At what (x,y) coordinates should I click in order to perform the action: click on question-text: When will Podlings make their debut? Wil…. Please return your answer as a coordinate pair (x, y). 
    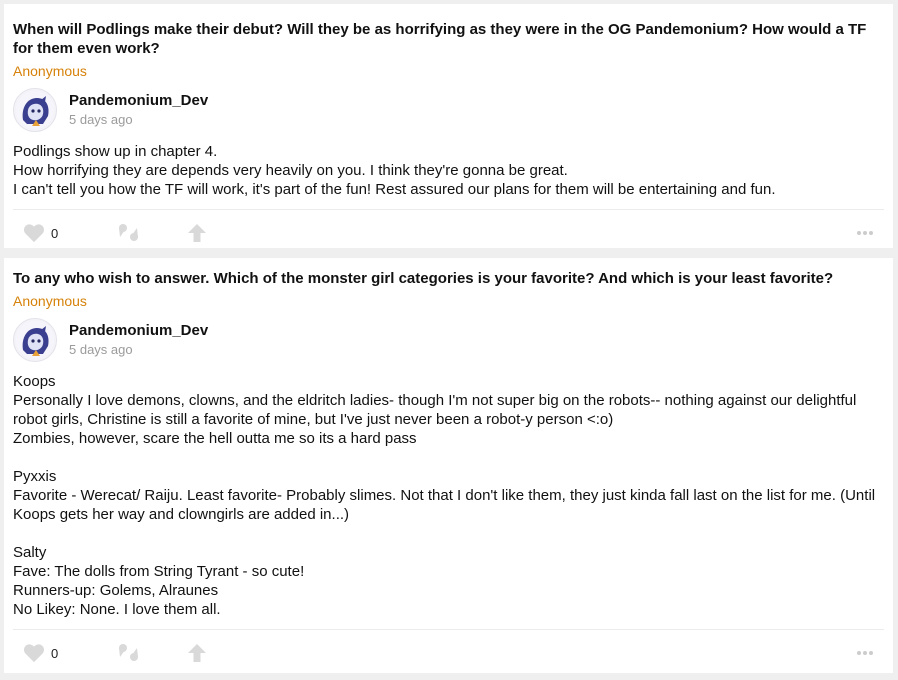
    Looking at the image, I should click on (440, 39).